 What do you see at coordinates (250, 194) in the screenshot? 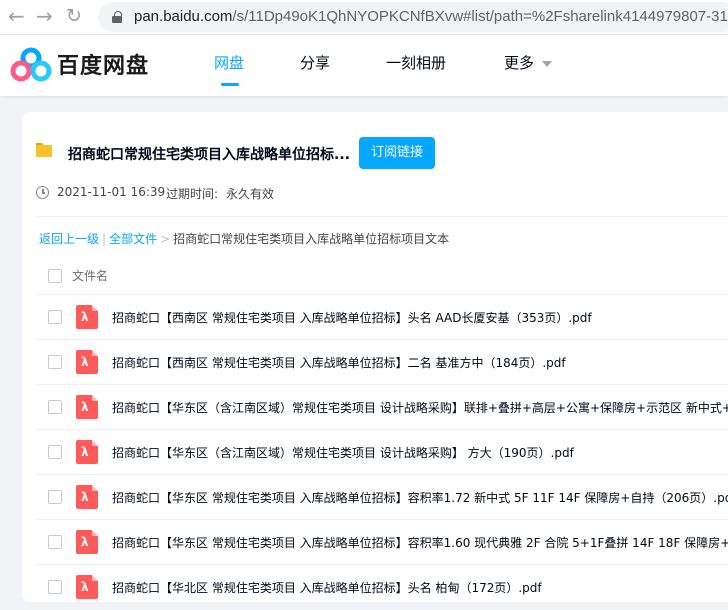
I see `expire-value: 永久有效` at bounding box center [250, 194].